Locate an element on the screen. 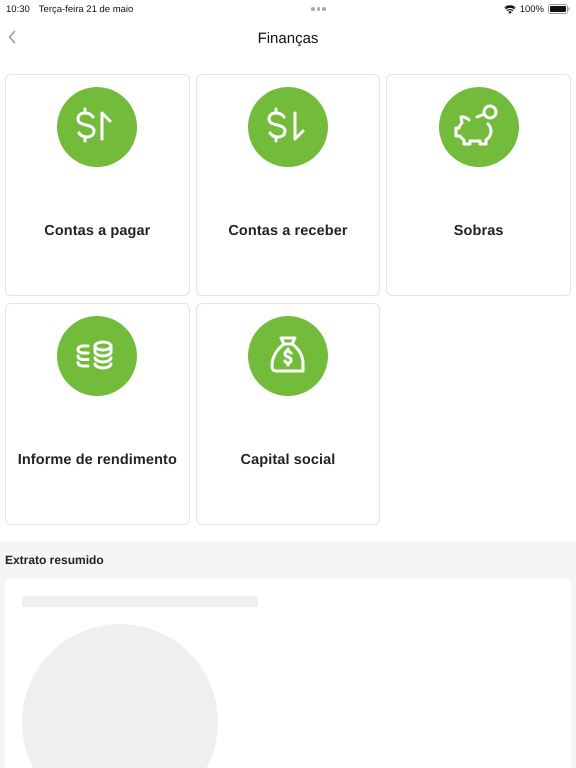 The height and width of the screenshot is (768, 576). menu-card: Contas a pagar is located at coordinates (97, 185).